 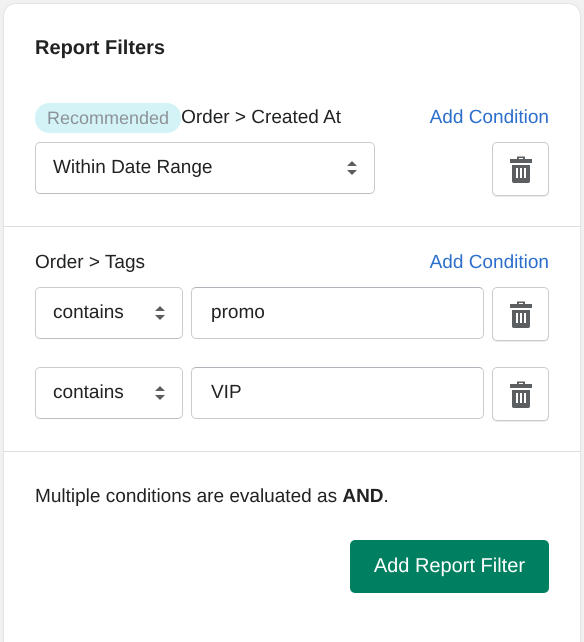 I want to click on conditions-note: Multiple conditions are evaluated as AND., so click(x=212, y=497).